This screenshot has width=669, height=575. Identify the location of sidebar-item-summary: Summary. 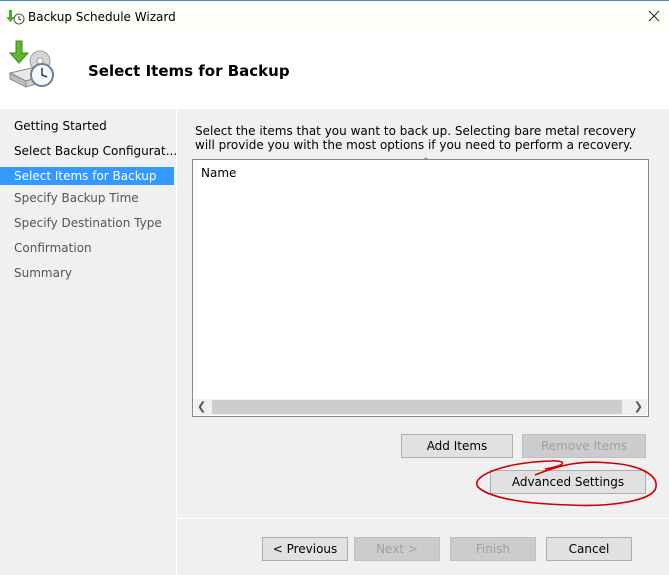
(43, 273).